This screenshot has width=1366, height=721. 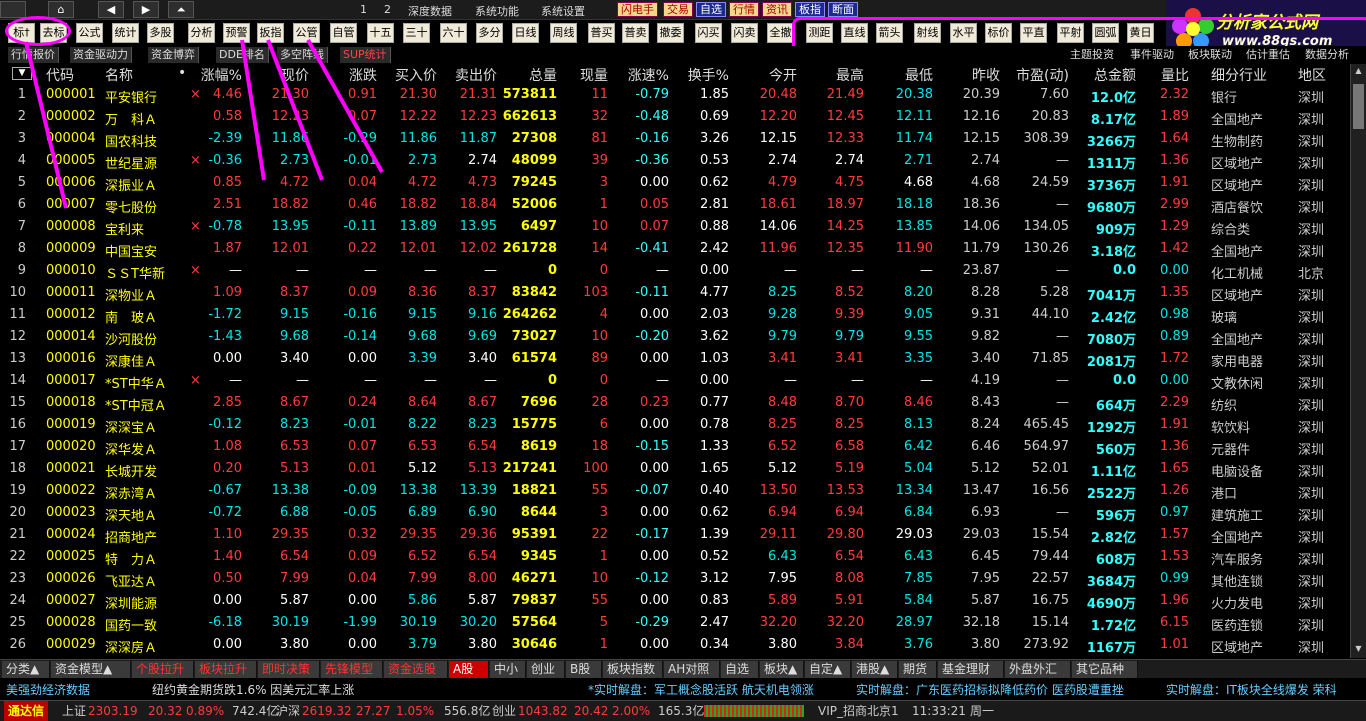 I want to click on stock-name: 深康佳Ａ, so click(x=131, y=360).